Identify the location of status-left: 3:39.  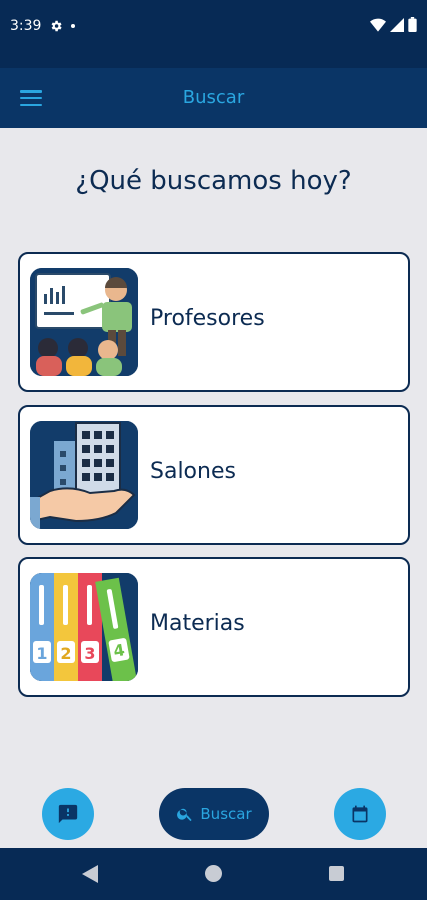
(43, 26).